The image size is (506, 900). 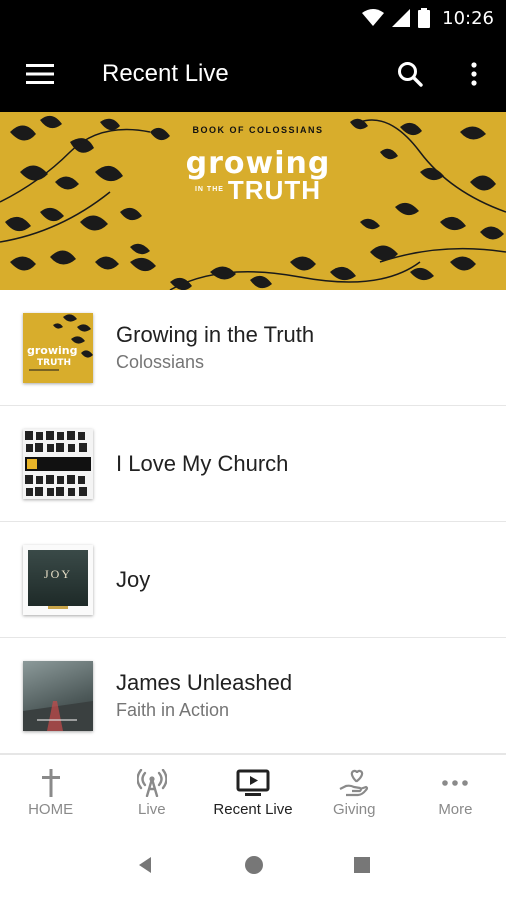 I want to click on page-title: Recent Live, so click(x=165, y=73).